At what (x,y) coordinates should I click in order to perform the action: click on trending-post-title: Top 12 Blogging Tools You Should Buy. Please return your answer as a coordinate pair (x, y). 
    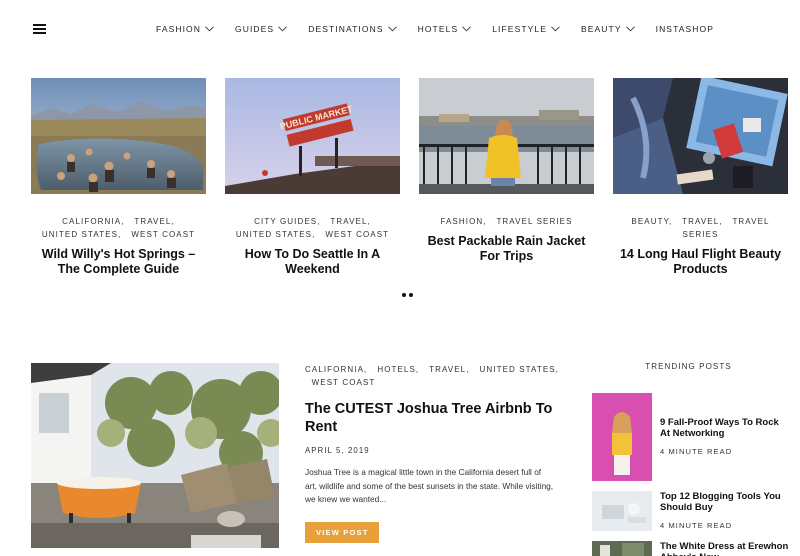
    Looking at the image, I should click on (725, 502).